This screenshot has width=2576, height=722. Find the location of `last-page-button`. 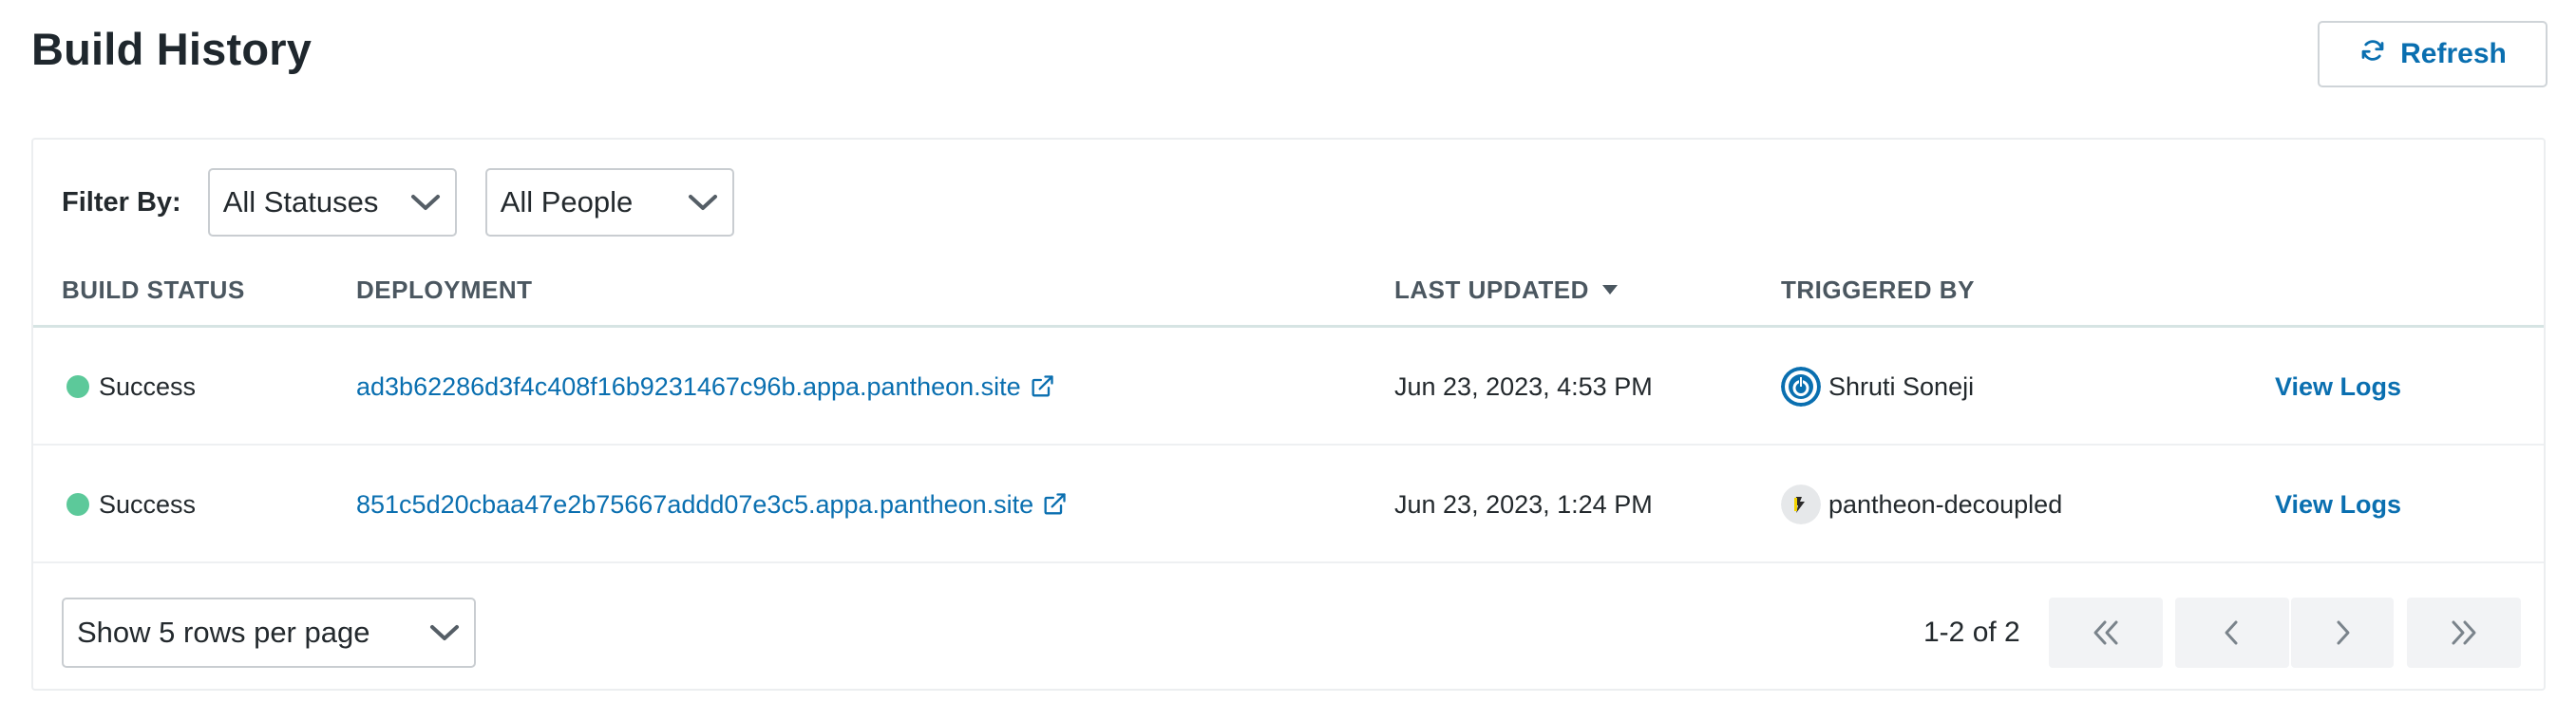

last-page-button is located at coordinates (2464, 633).